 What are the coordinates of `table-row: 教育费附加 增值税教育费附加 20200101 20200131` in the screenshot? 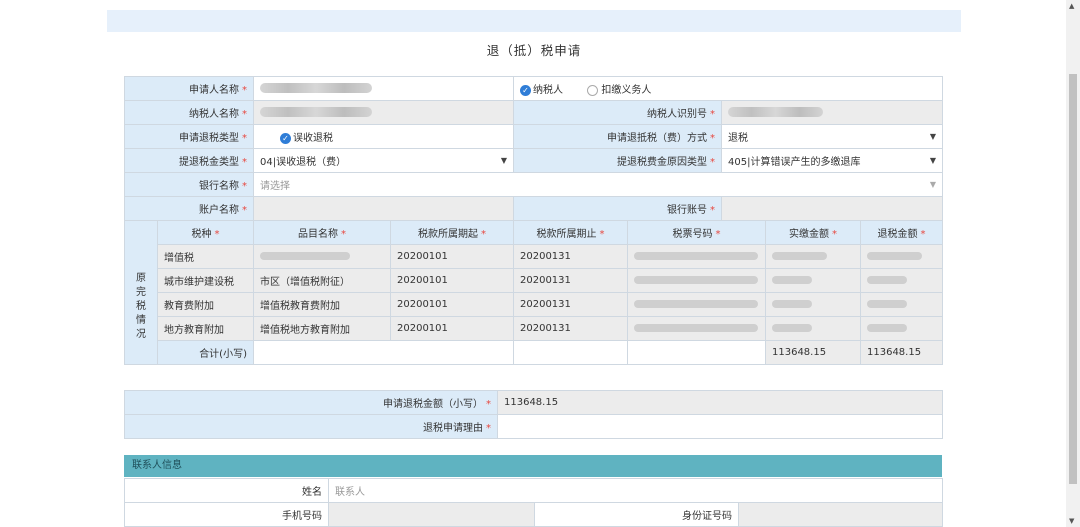 It's located at (534, 304).